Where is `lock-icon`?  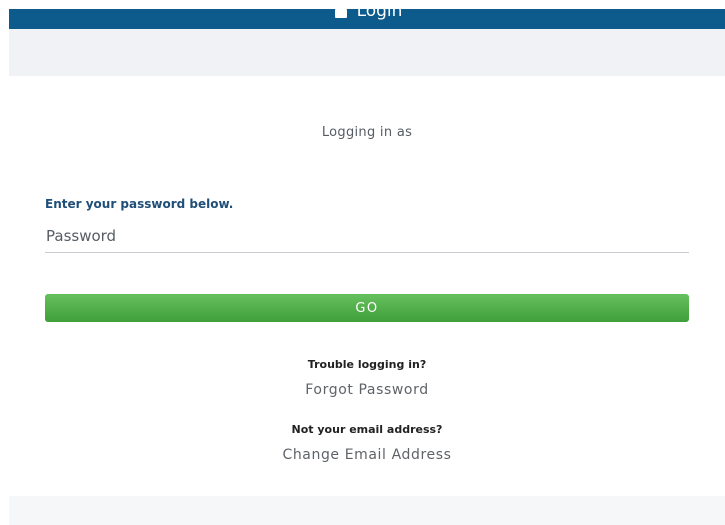
lock-icon is located at coordinates (340, 13).